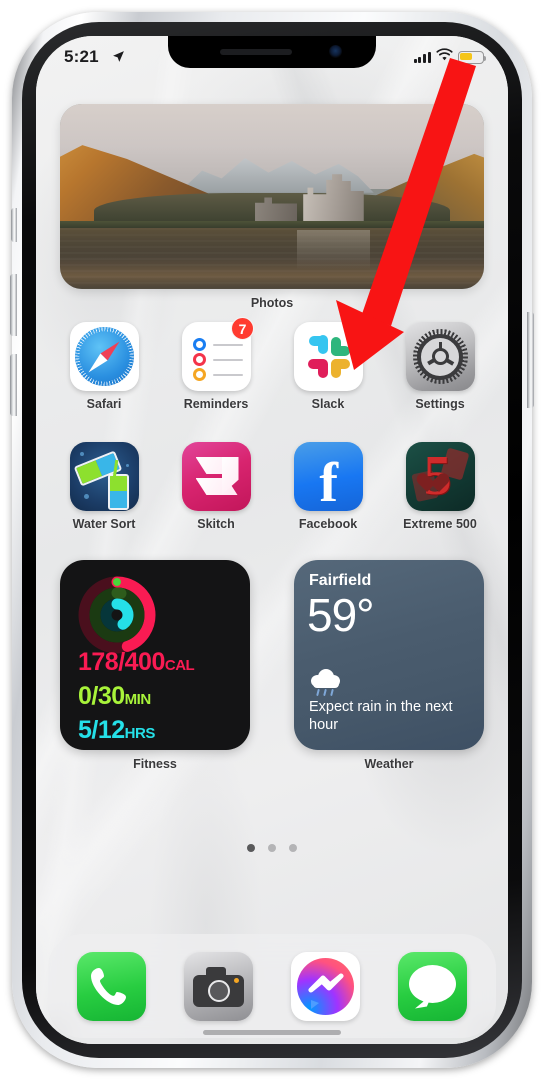 Image resolution: width=544 pixels, height=1080 pixels. What do you see at coordinates (13, 385) in the screenshot?
I see `volume-down-button` at bounding box center [13, 385].